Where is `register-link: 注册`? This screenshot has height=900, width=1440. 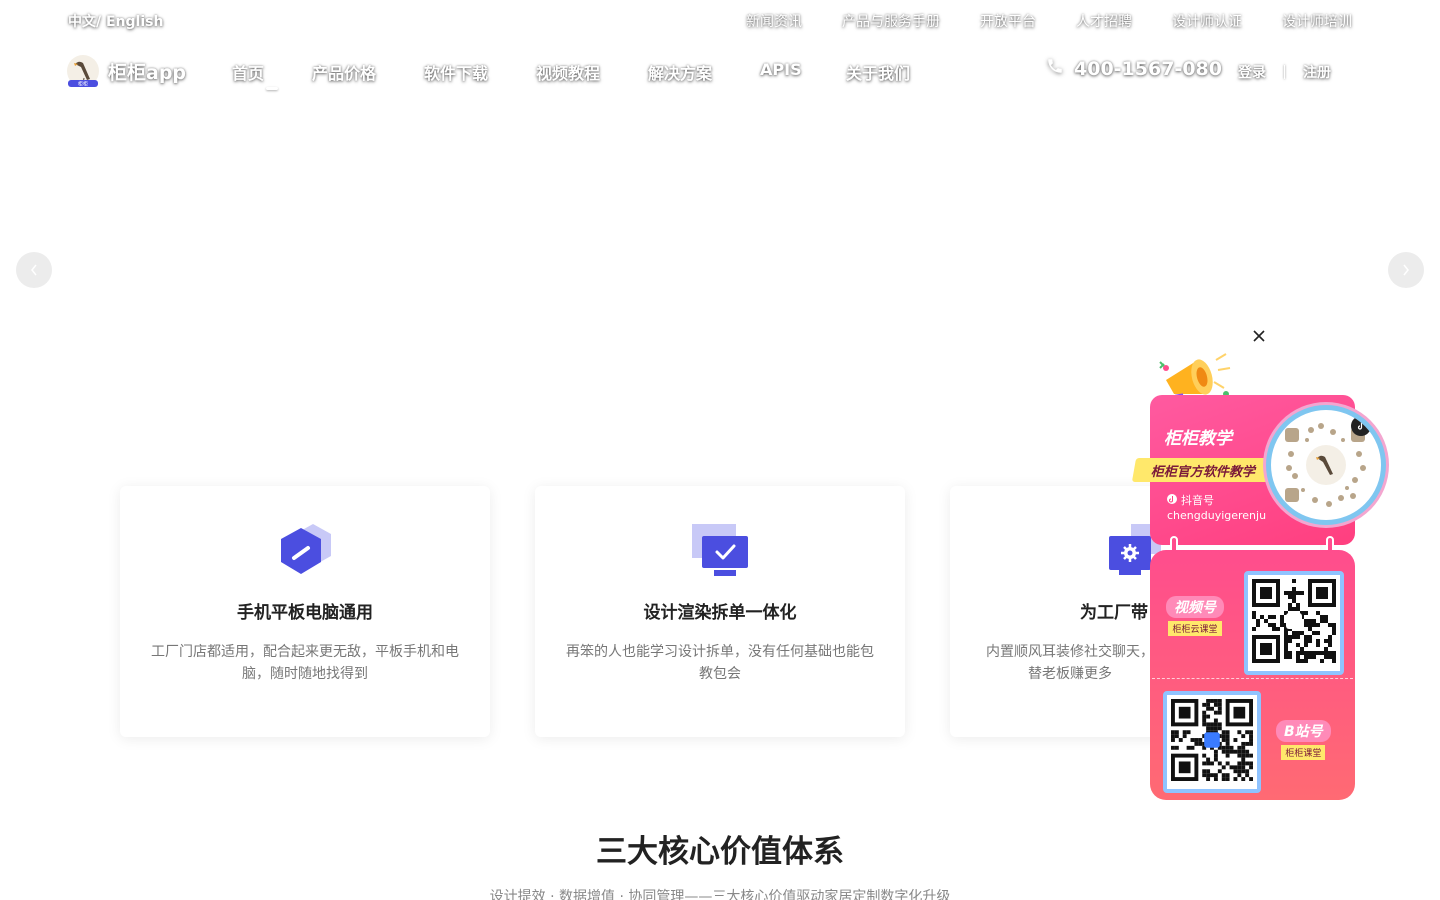 register-link: 注册 is located at coordinates (1317, 72).